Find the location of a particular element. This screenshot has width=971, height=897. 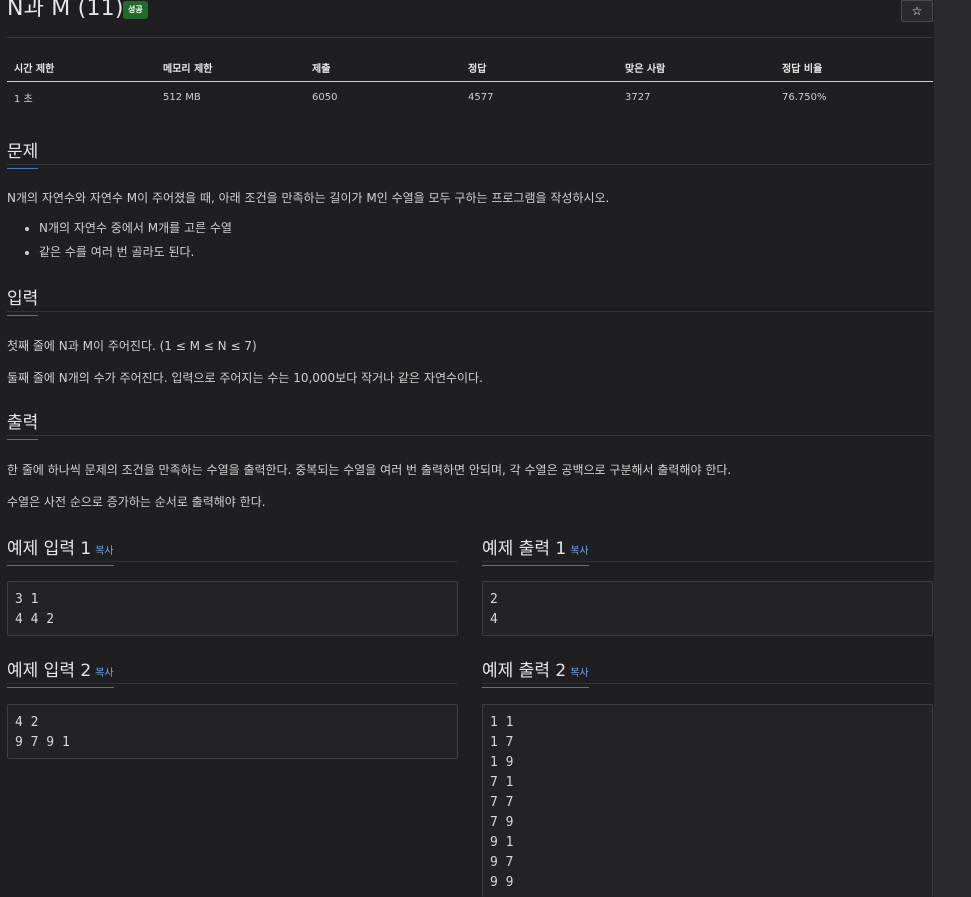

star-icon: ☆ is located at coordinates (917, 11).